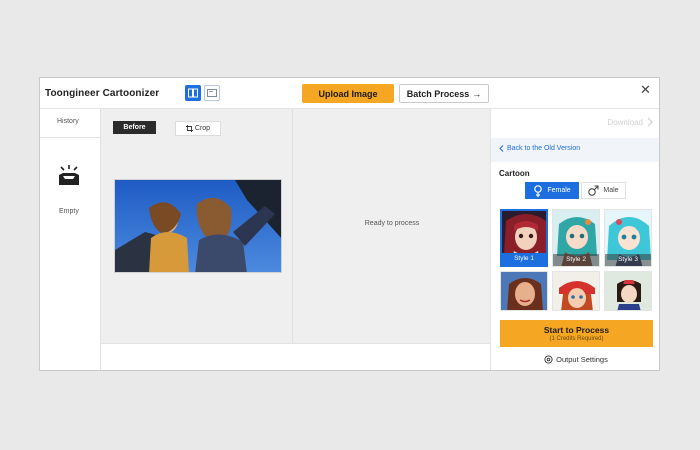  What do you see at coordinates (645, 89) in the screenshot?
I see `close-icon: ✕` at bounding box center [645, 89].